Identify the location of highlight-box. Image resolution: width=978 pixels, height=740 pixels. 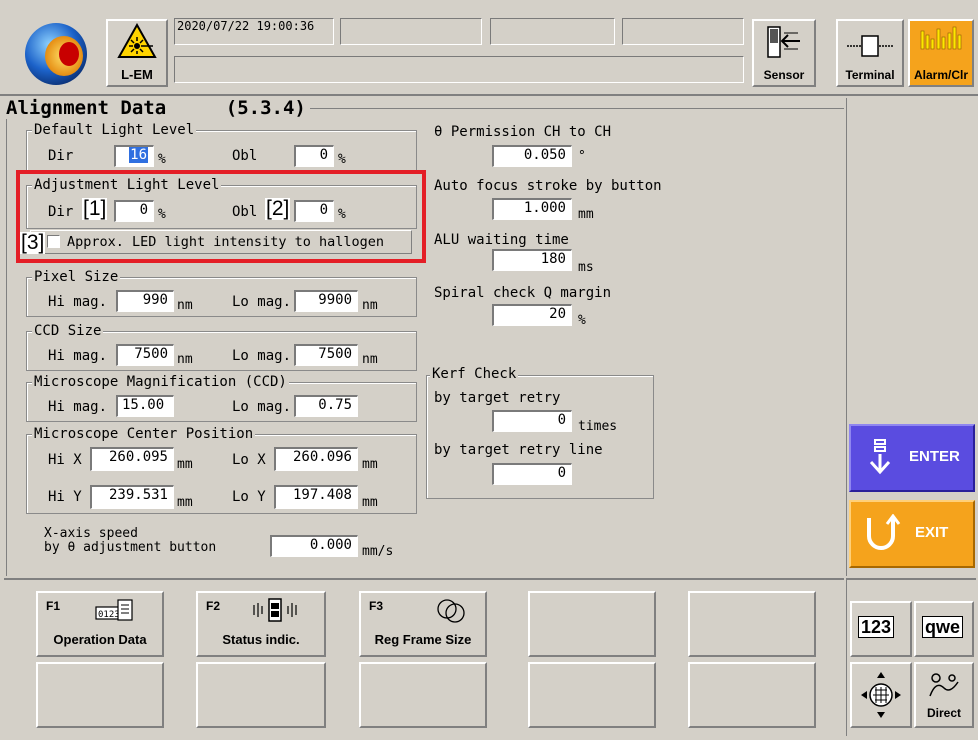
(221, 216).